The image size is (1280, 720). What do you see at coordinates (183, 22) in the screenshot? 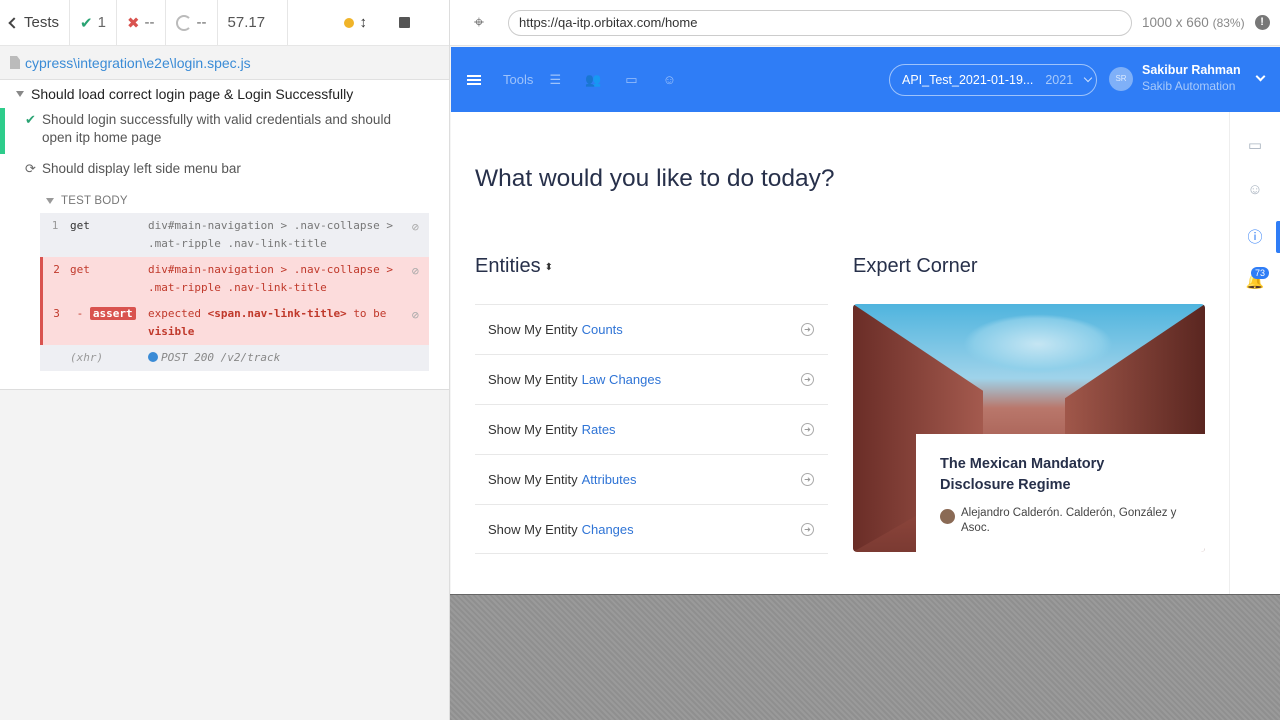
I see `pending-icon` at bounding box center [183, 22].